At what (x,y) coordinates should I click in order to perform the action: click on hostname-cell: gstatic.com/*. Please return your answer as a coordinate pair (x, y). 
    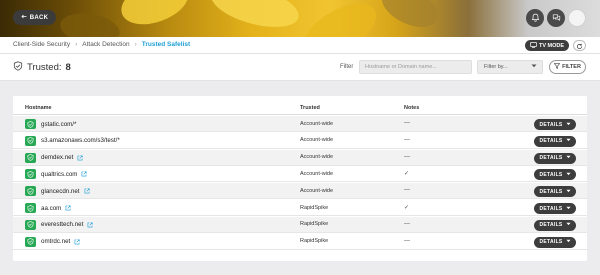
    Looking at the image, I should click on (58, 124).